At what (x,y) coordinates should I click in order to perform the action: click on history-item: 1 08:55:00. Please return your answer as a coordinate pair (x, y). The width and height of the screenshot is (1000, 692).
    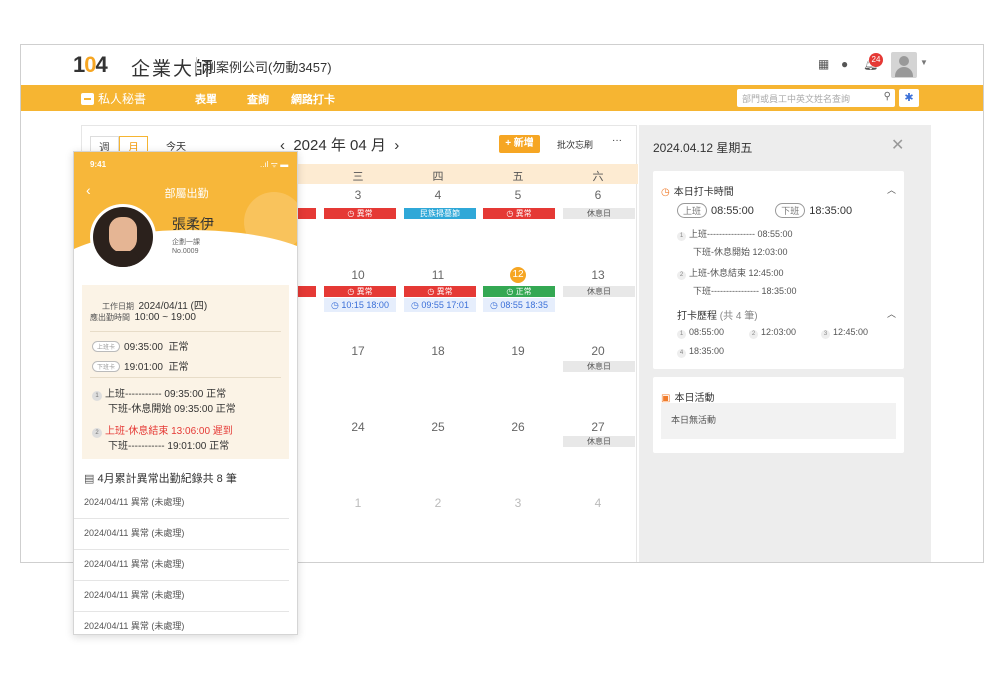
    Looking at the image, I should click on (700, 333).